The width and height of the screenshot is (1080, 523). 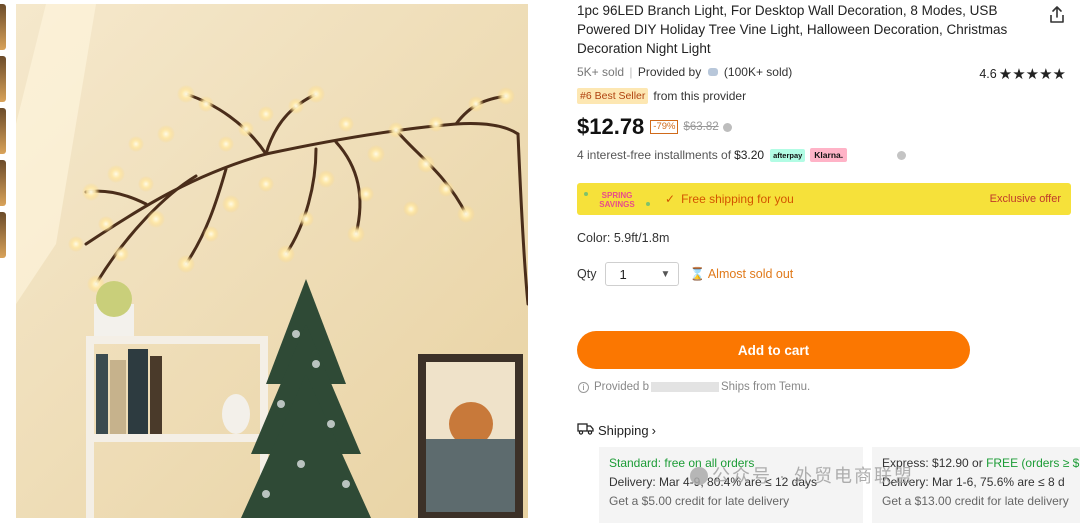 I want to click on bestseller-text: from this provider, so click(x=700, y=96).